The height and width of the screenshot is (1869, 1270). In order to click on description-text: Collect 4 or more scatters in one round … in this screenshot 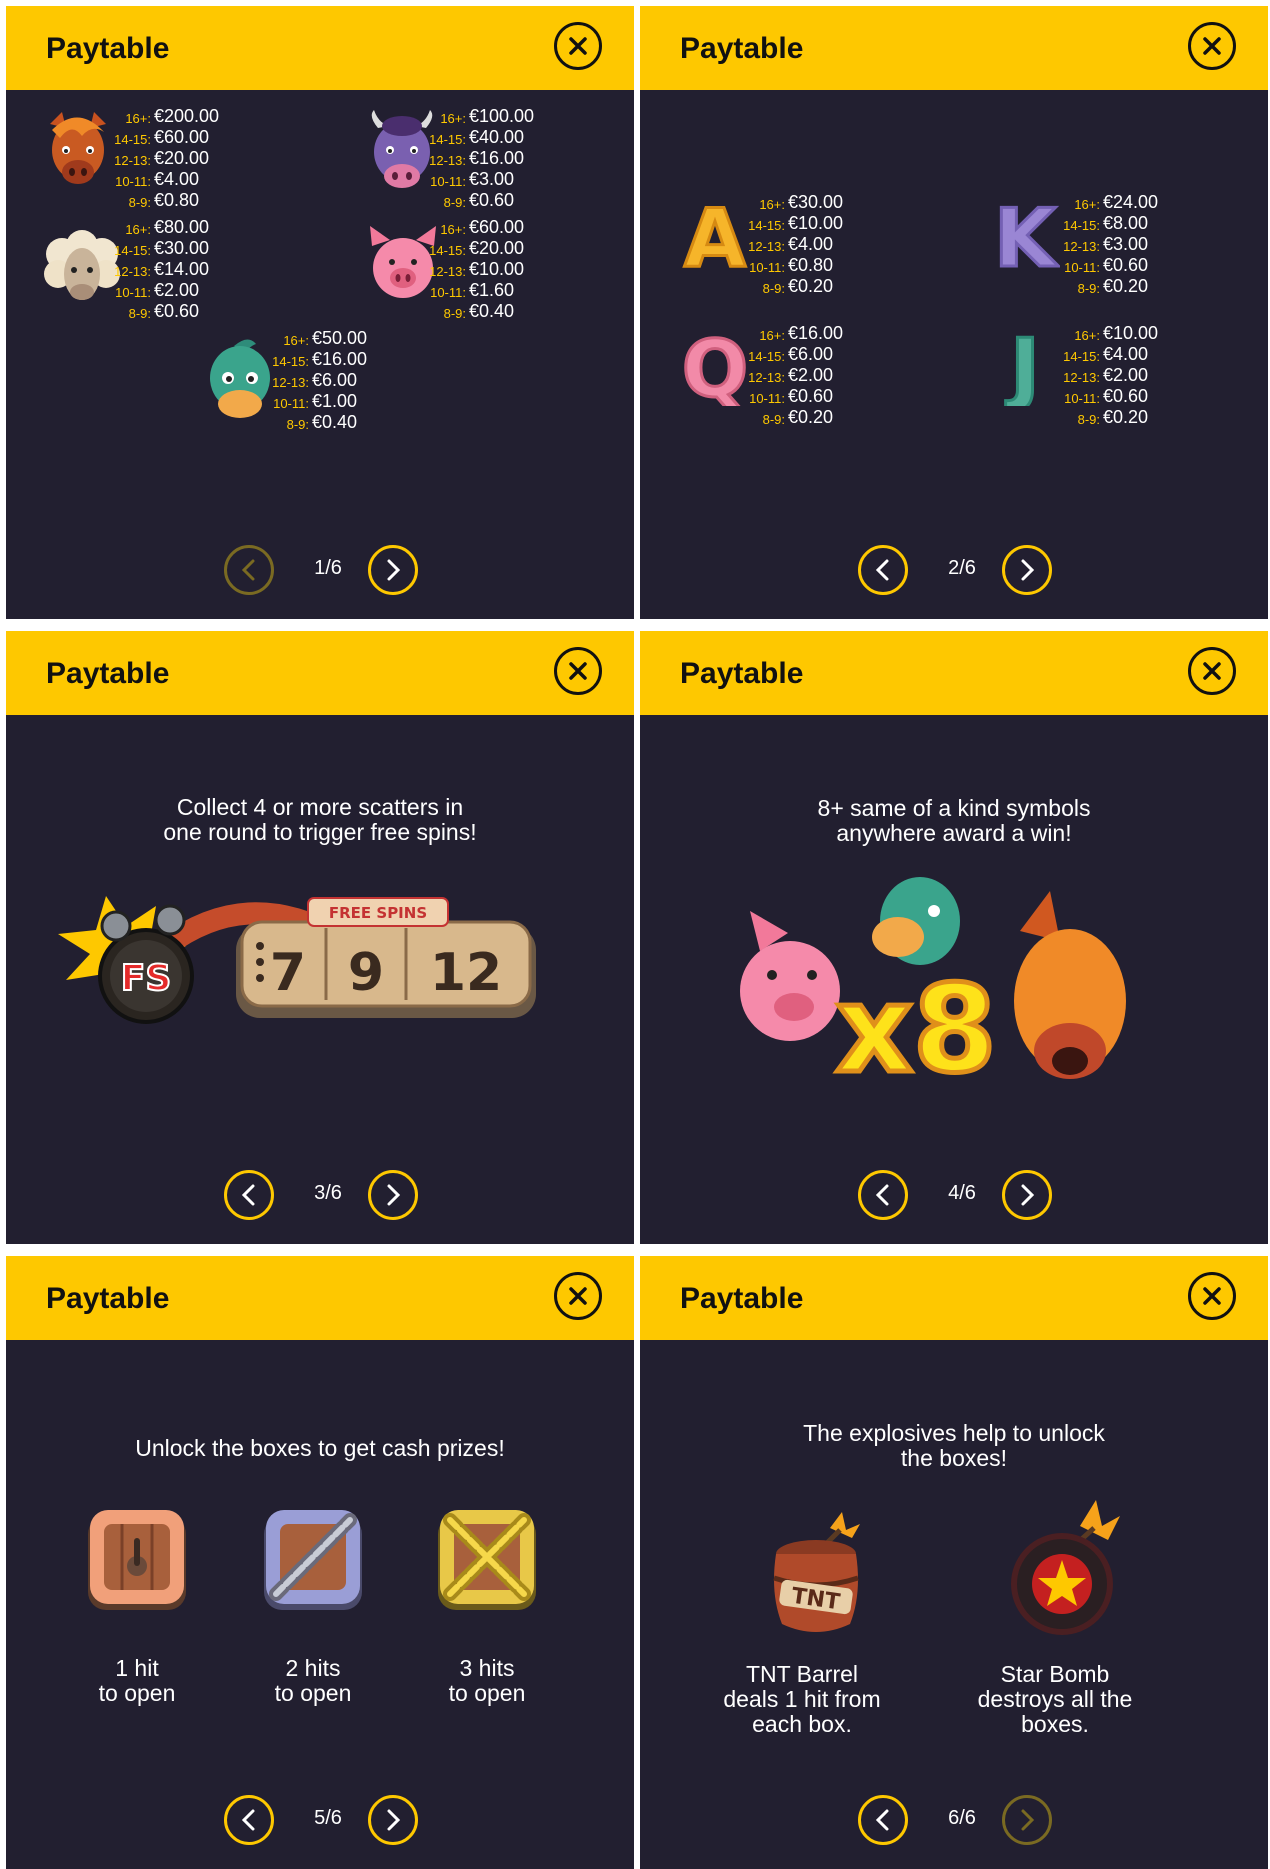, I will do `click(320, 819)`.